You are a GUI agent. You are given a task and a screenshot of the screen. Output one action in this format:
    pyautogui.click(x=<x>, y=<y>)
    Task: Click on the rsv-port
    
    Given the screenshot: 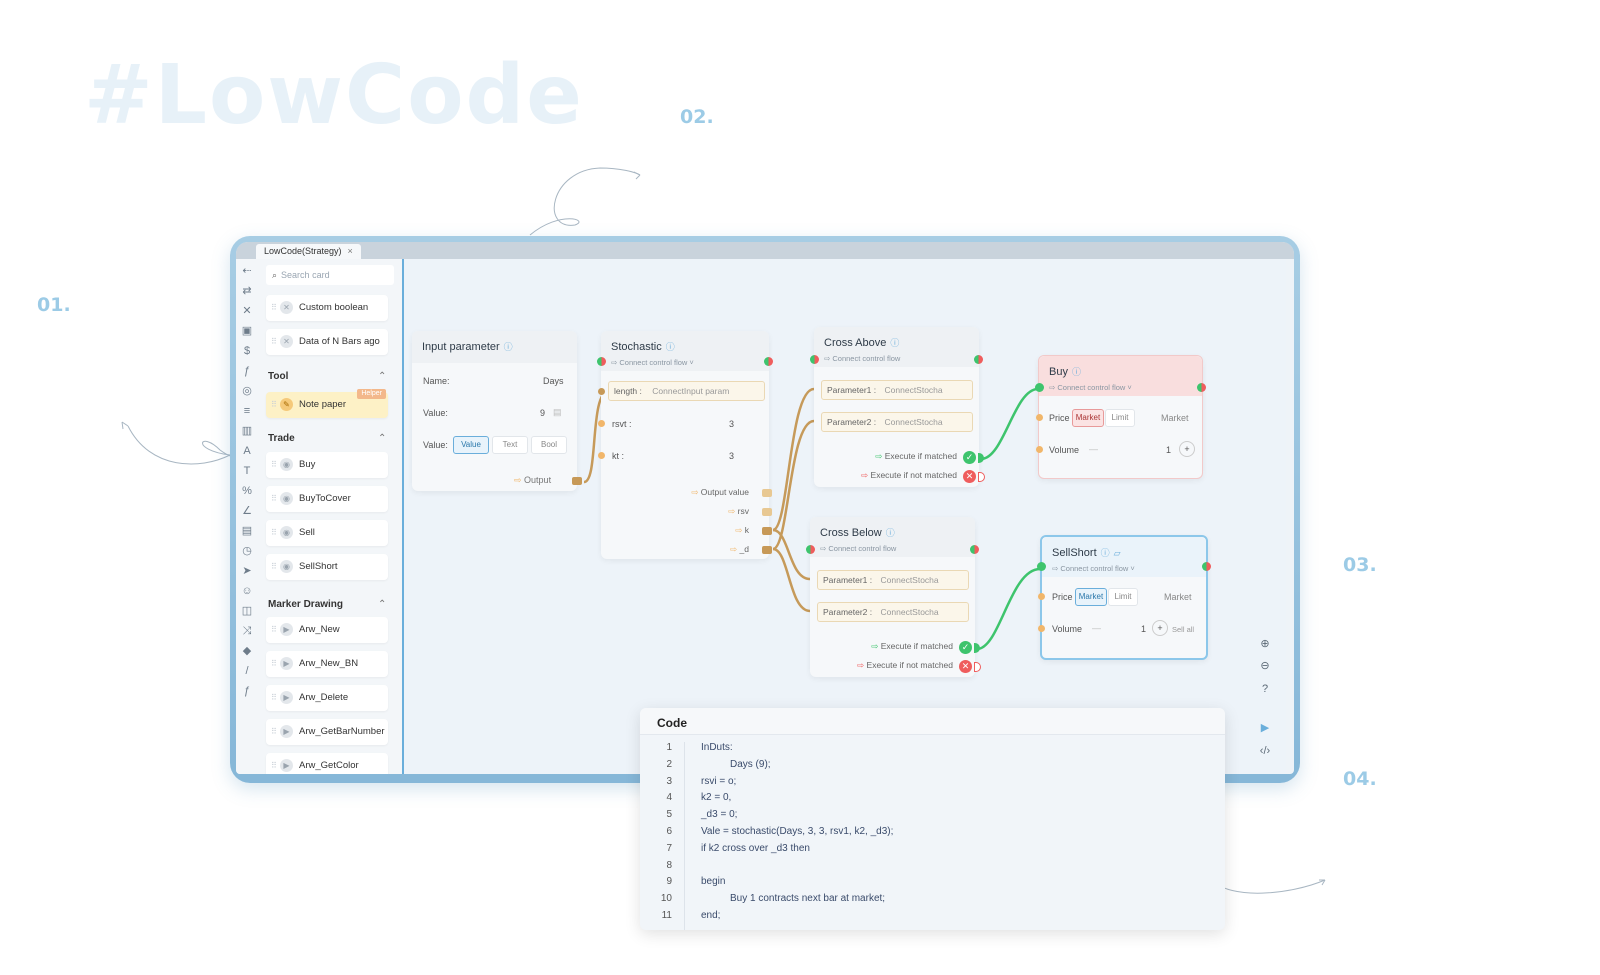 What is the action you would take?
    pyautogui.click(x=767, y=512)
    